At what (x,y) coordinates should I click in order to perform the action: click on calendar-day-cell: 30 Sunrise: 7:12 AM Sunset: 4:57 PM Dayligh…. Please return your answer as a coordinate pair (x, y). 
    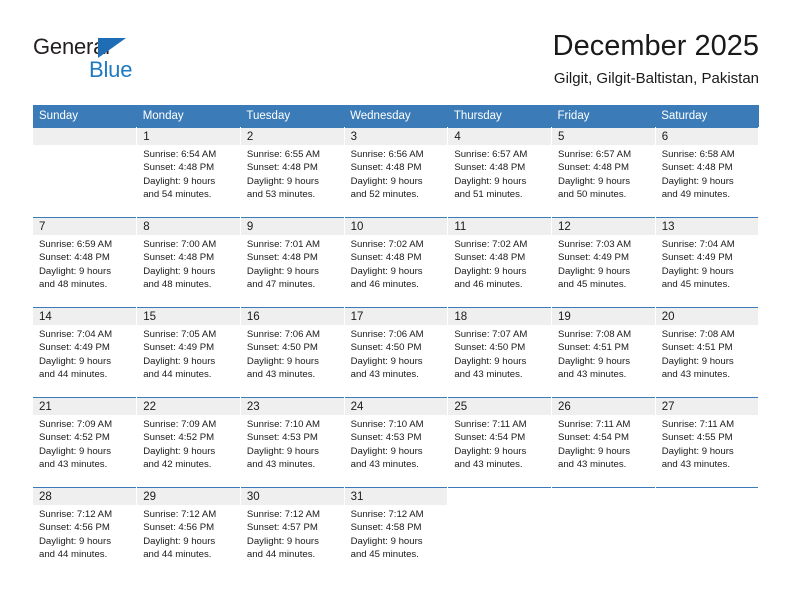
    Looking at the image, I should click on (292, 532).